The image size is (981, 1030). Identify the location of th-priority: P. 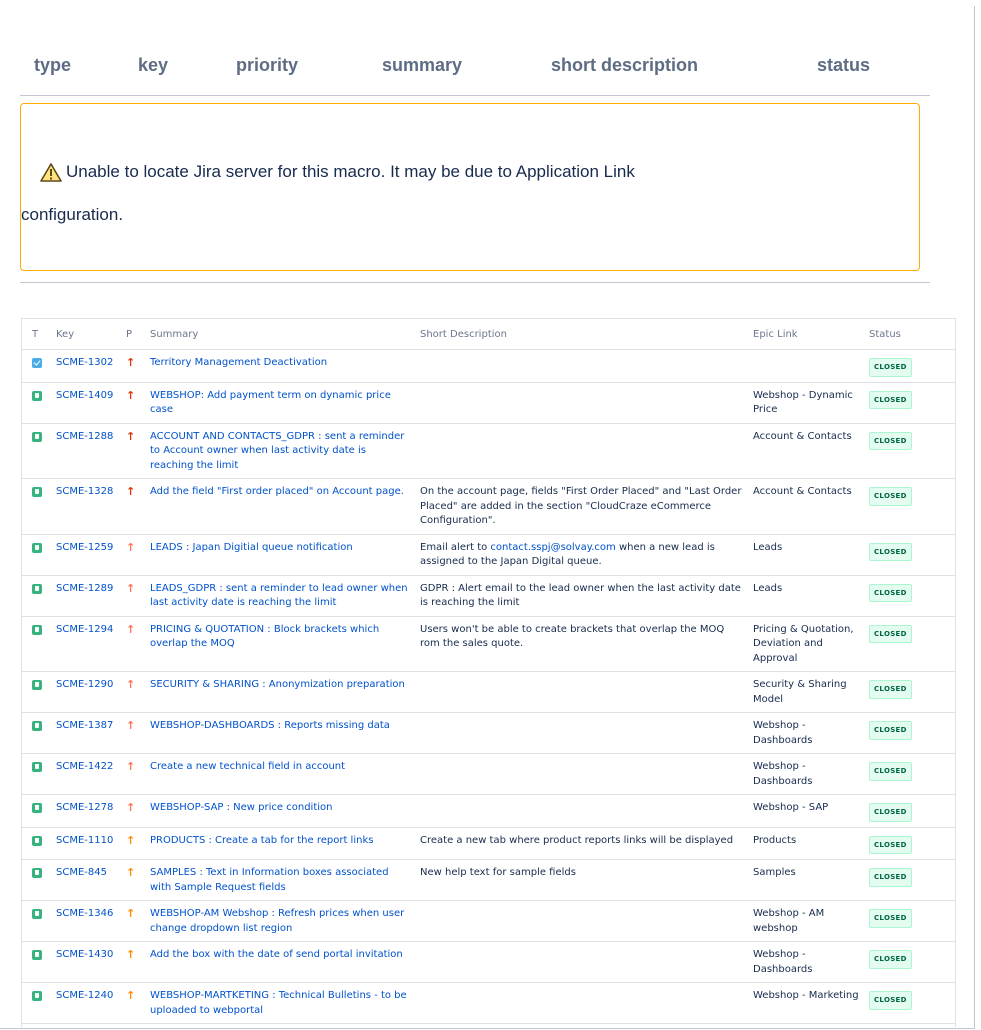
(134, 334).